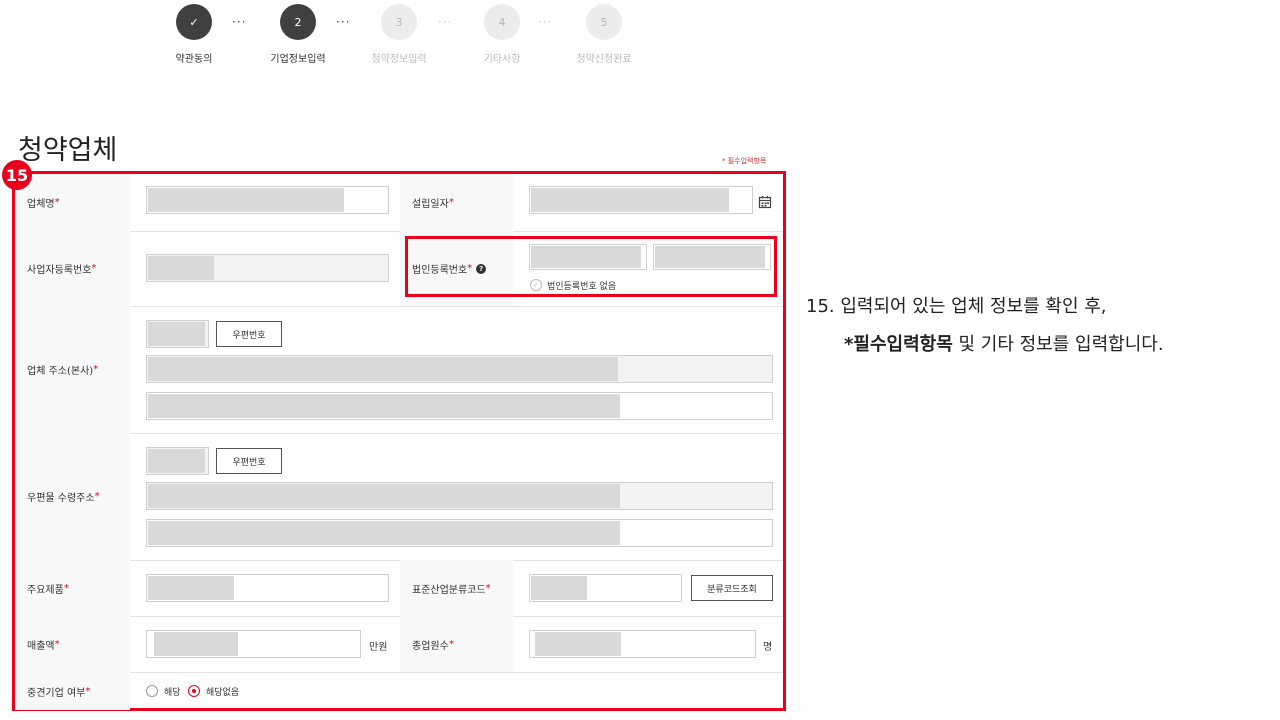  I want to click on form-row-company-name: 업체명 * 설립일자 *, so click(399, 203).